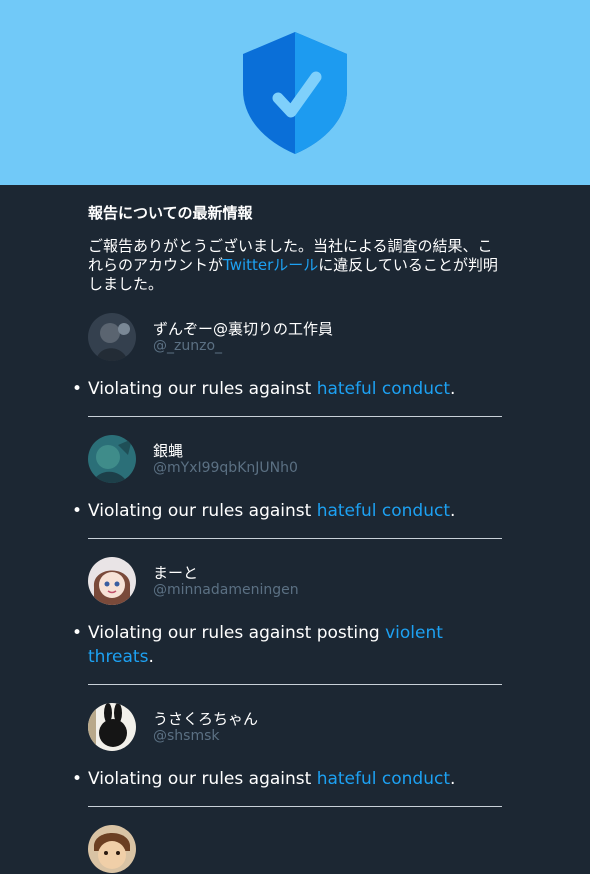  I want to click on handle: @_zunzo_, so click(188, 345).